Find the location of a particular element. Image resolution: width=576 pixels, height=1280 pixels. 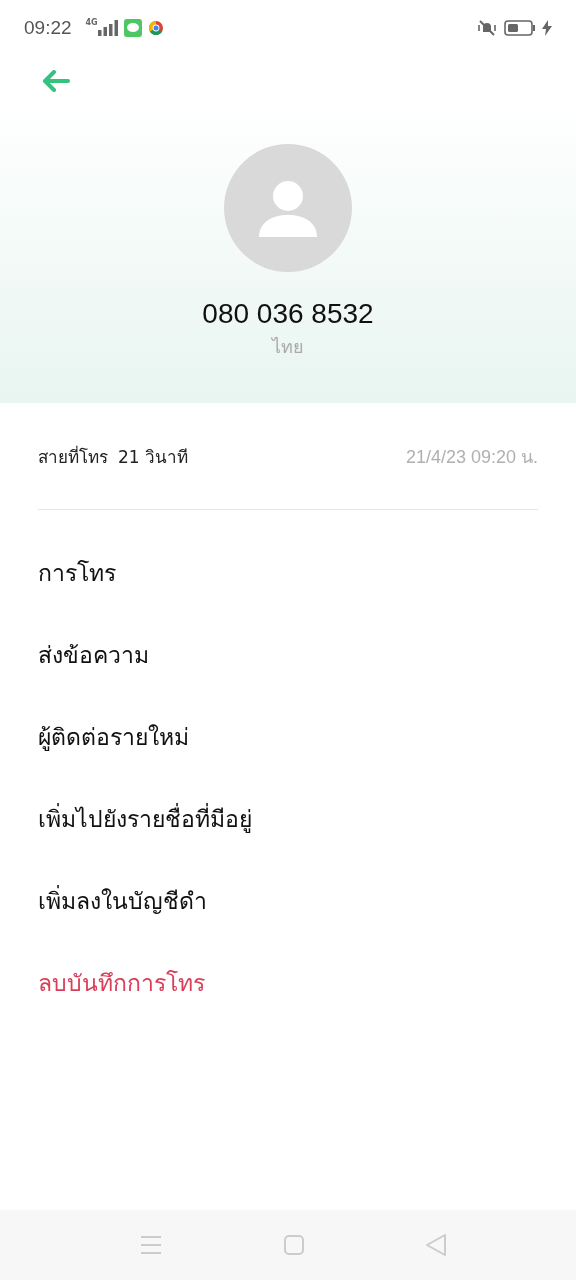

signal-icon is located at coordinates (107, 28).